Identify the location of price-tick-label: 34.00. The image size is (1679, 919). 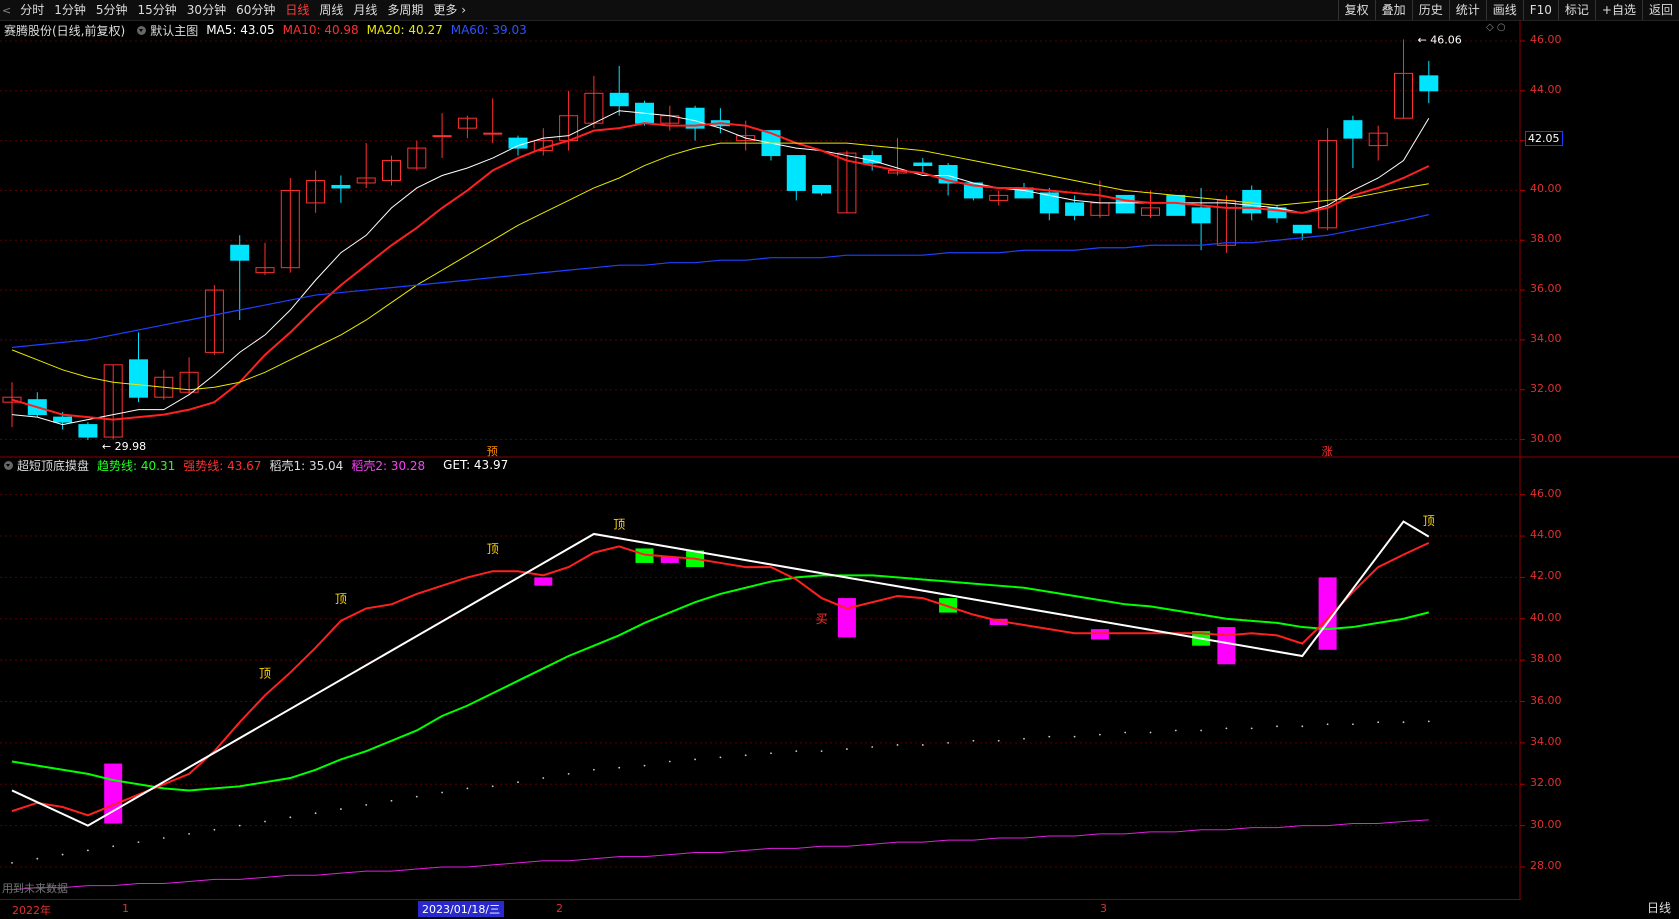
(1546, 338).